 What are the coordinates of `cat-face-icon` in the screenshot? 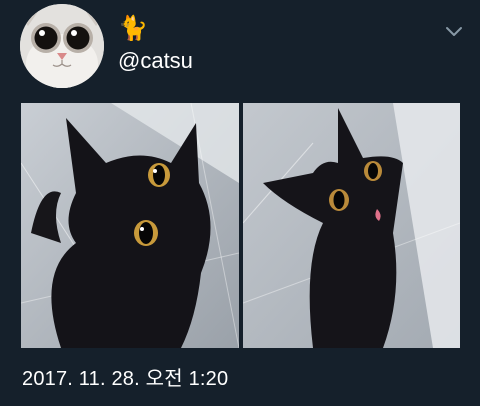 It's located at (62, 46).